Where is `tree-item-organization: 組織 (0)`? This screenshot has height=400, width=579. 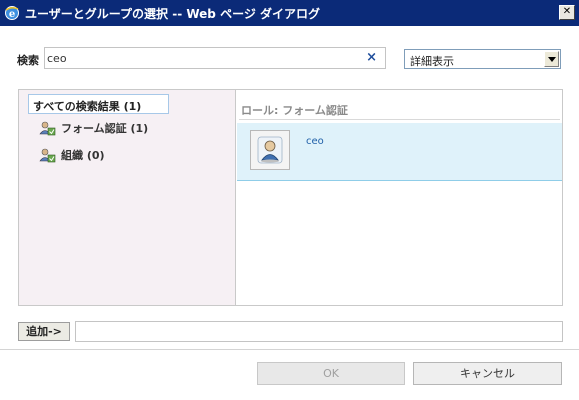 tree-item-organization: 組織 (0) is located at coordinates (72, 155).